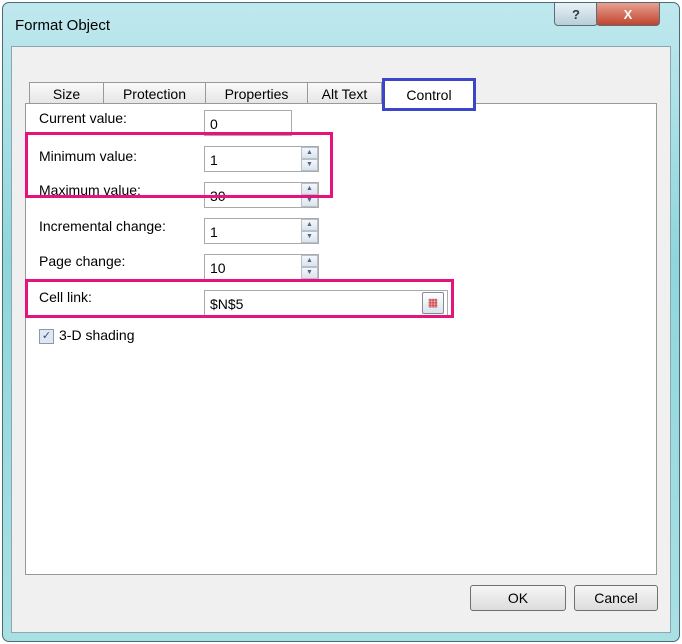  I want to click on shading-label: 3-D shading, so click(97, 335).